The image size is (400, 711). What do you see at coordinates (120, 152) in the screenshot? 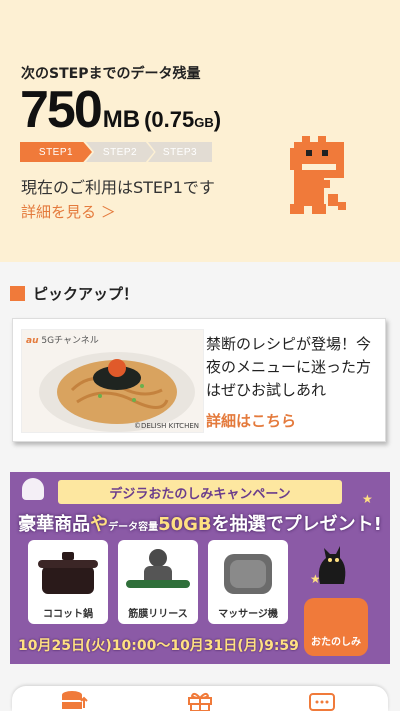
I see `step-2: STEP2` at bounding box center [120, 152].